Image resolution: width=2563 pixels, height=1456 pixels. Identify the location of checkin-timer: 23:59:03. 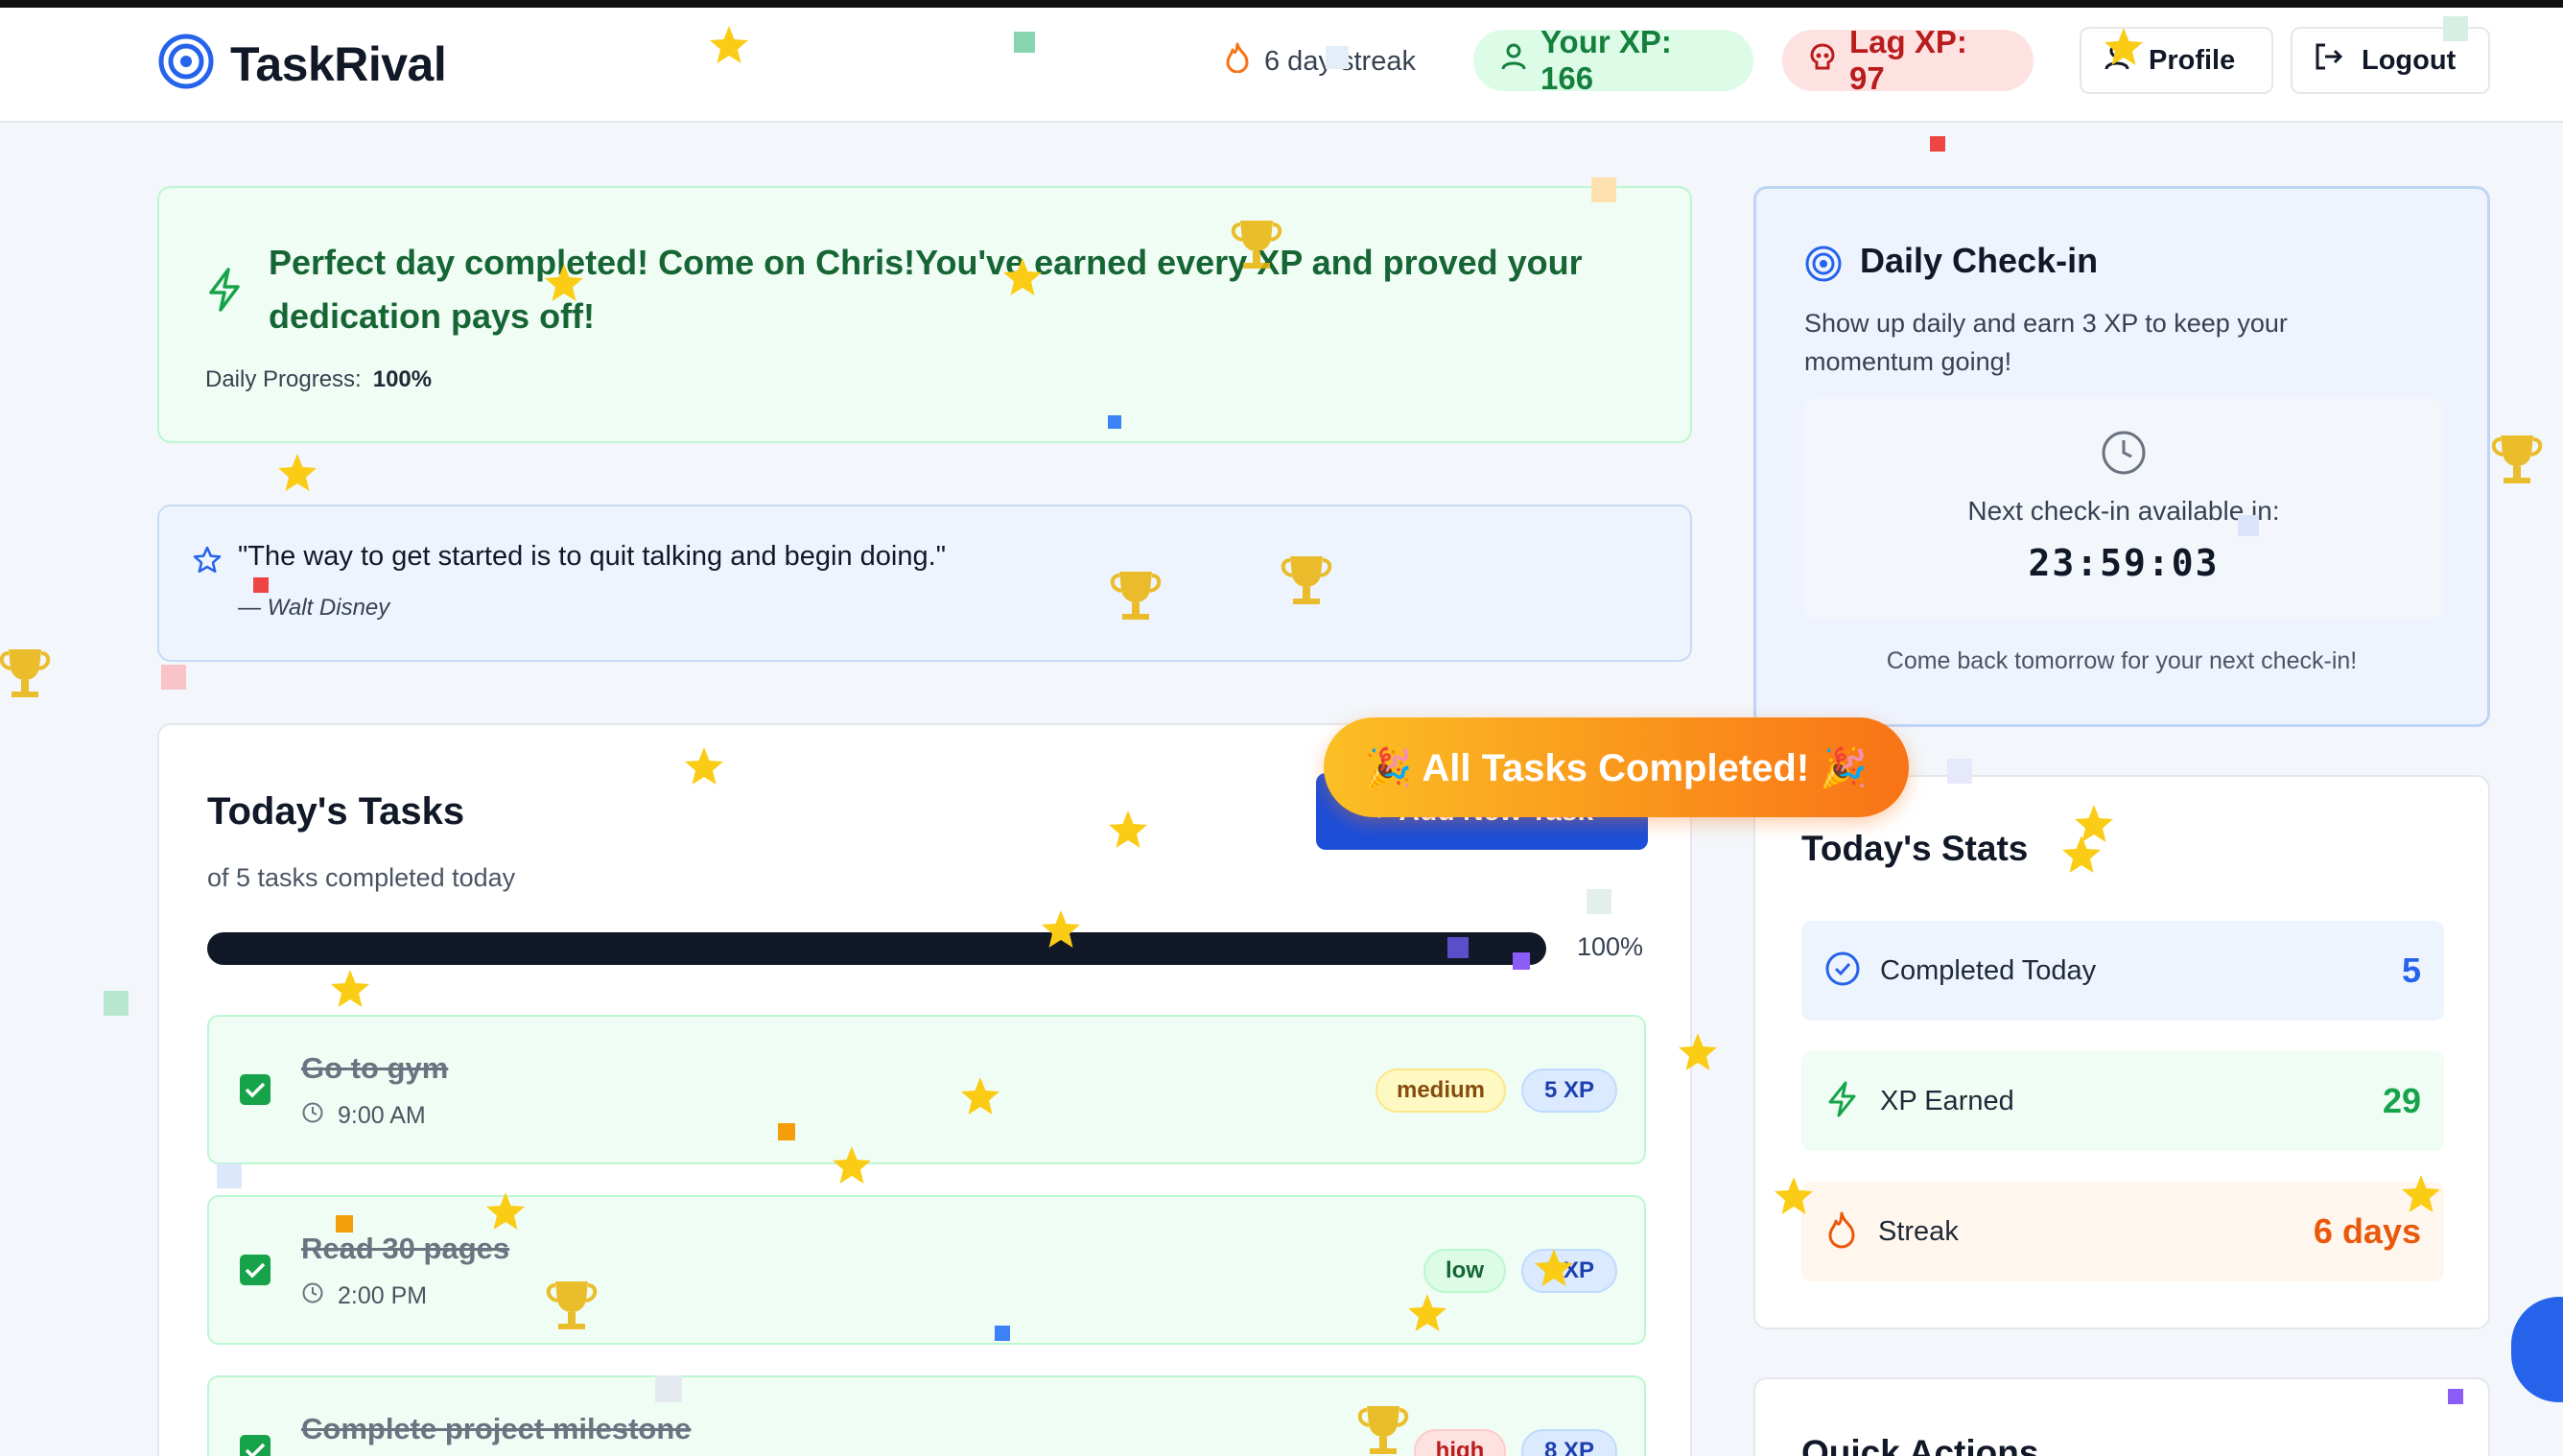
(2124, 563).